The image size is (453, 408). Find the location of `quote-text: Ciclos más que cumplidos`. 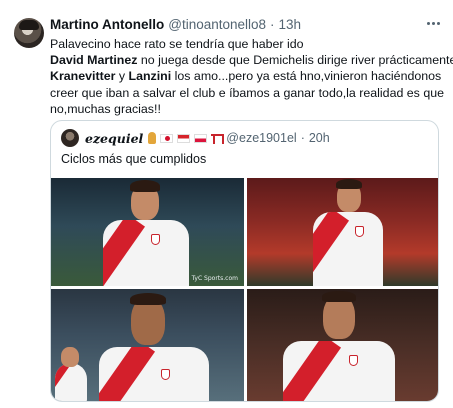

quote-text: Ciclos más que cumplidos is located at coordinates (134, 159).